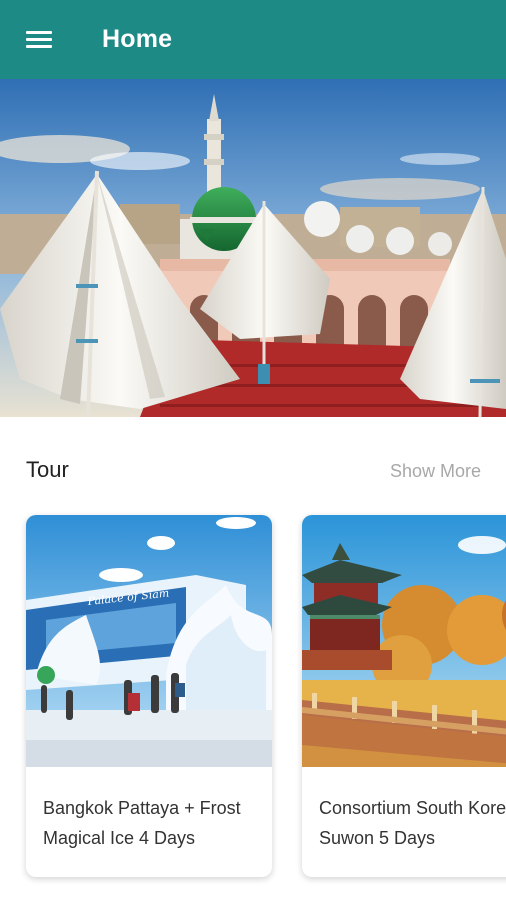  What do you see at coordinates (47, 469) in the screenshot?
I see `section-title: Tour` at bounding box center [47, 469].